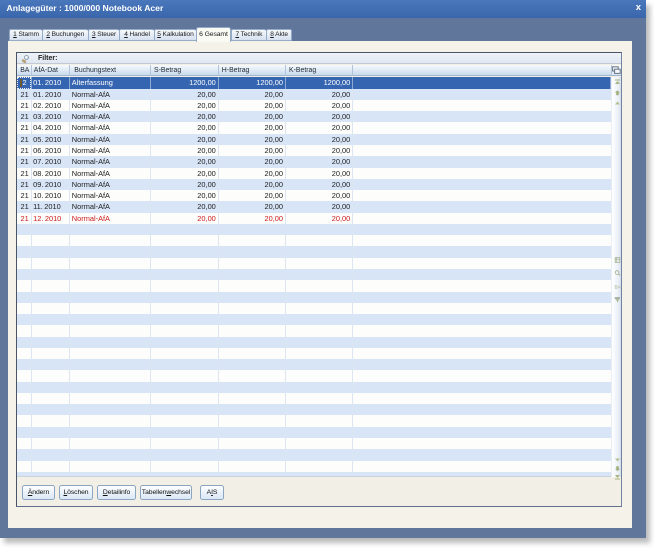 This screenshot has width=654, height=548. Describe the element at coordinates (617, 287) in the screenshot. I see `svg-text: BA` at that location.